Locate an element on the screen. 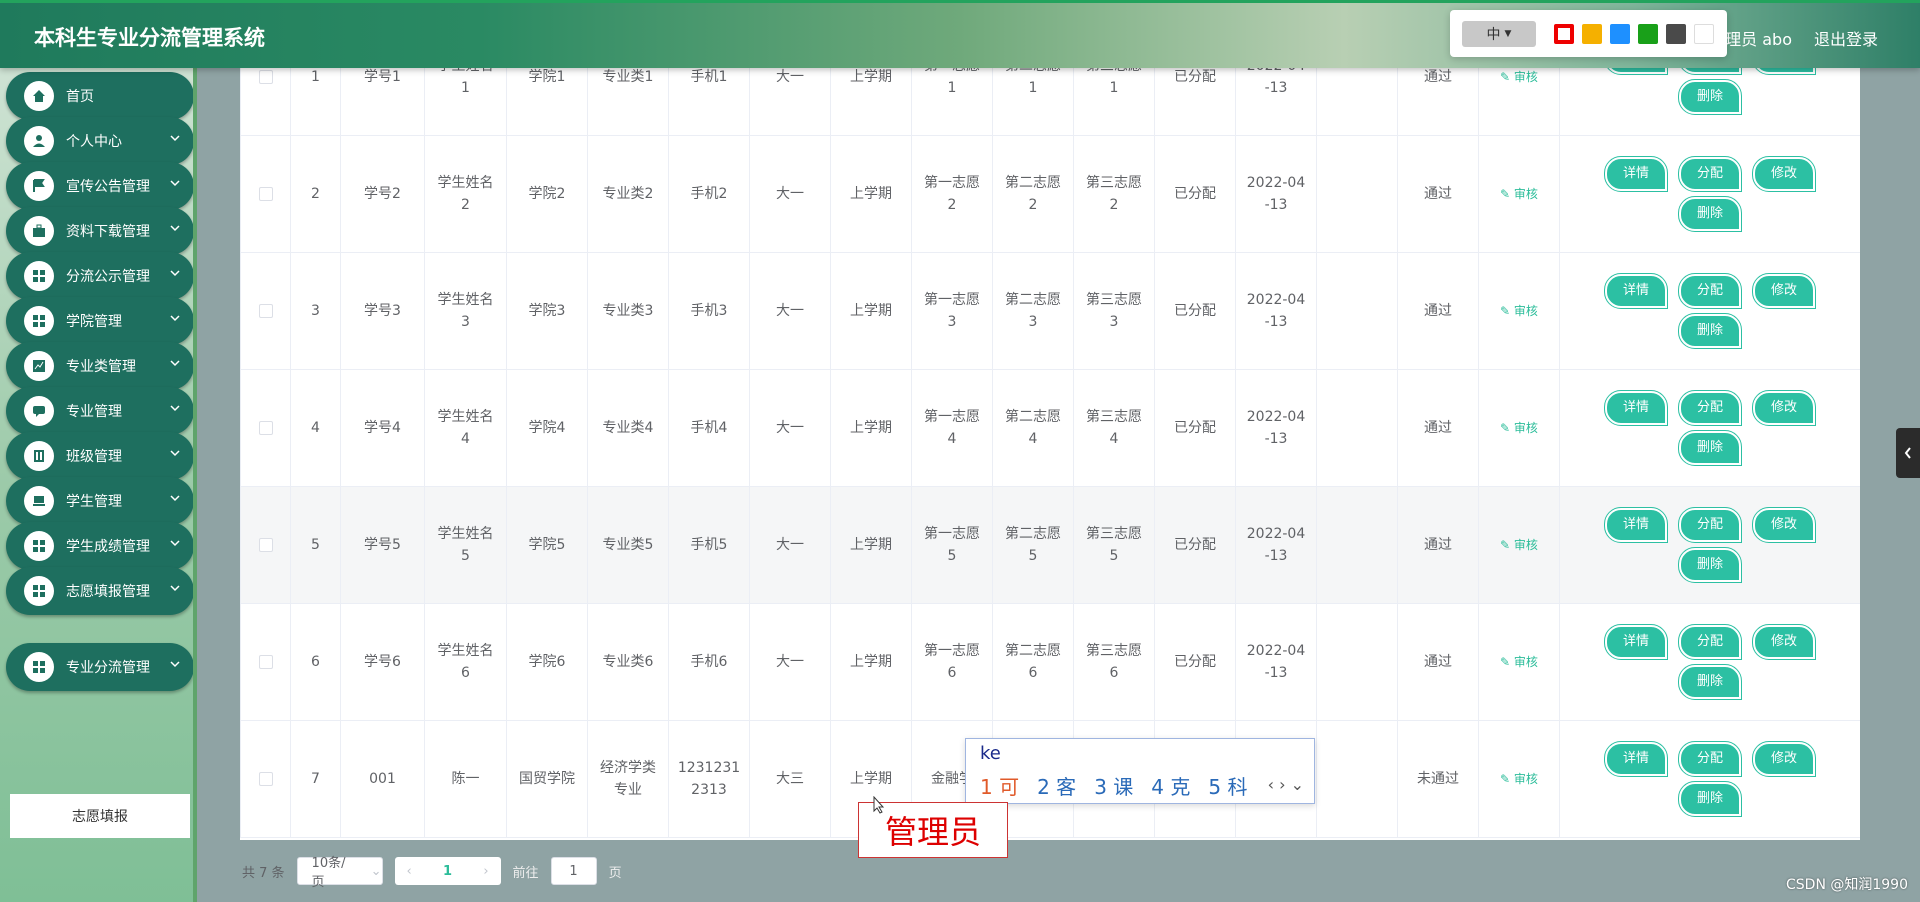  sidebar-item-9: 学生管理 is located at coordinates (100, 501).